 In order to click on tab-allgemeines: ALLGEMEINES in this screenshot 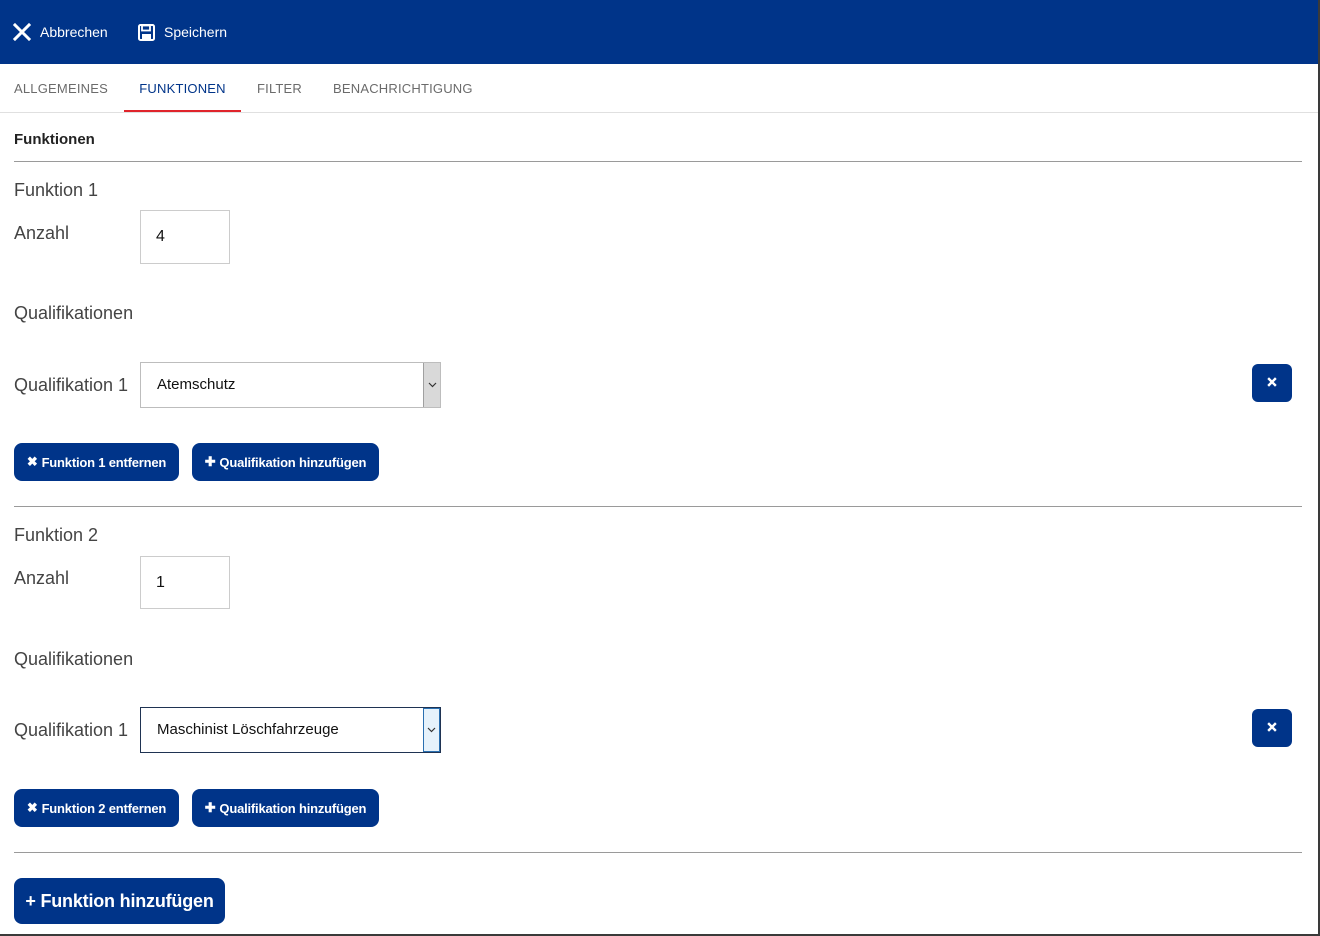, I will do `click(61, 88)`.